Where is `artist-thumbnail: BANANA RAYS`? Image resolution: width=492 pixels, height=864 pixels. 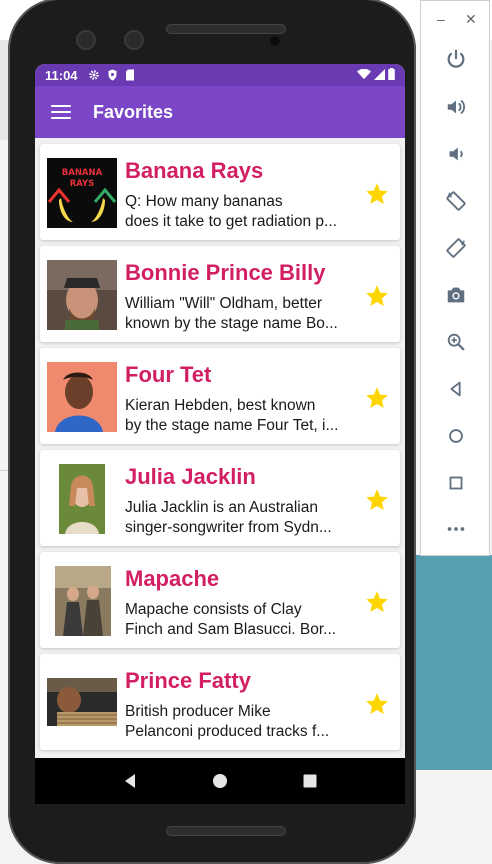 artist-thumbnail: BANANA RAYS is located at coordinates (82, 193).